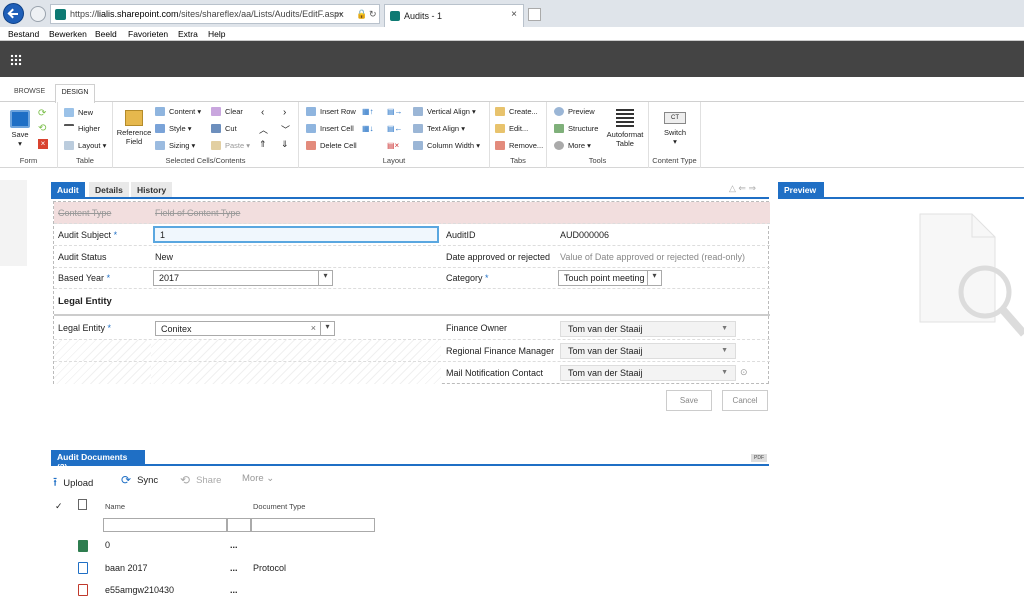 The height and width of the screenshot is (606, 1024). What do you see at coordinates (395, 128) in the screenshot?
I see `insert-left-icon: ▤←` at bounding box center [395, 128].